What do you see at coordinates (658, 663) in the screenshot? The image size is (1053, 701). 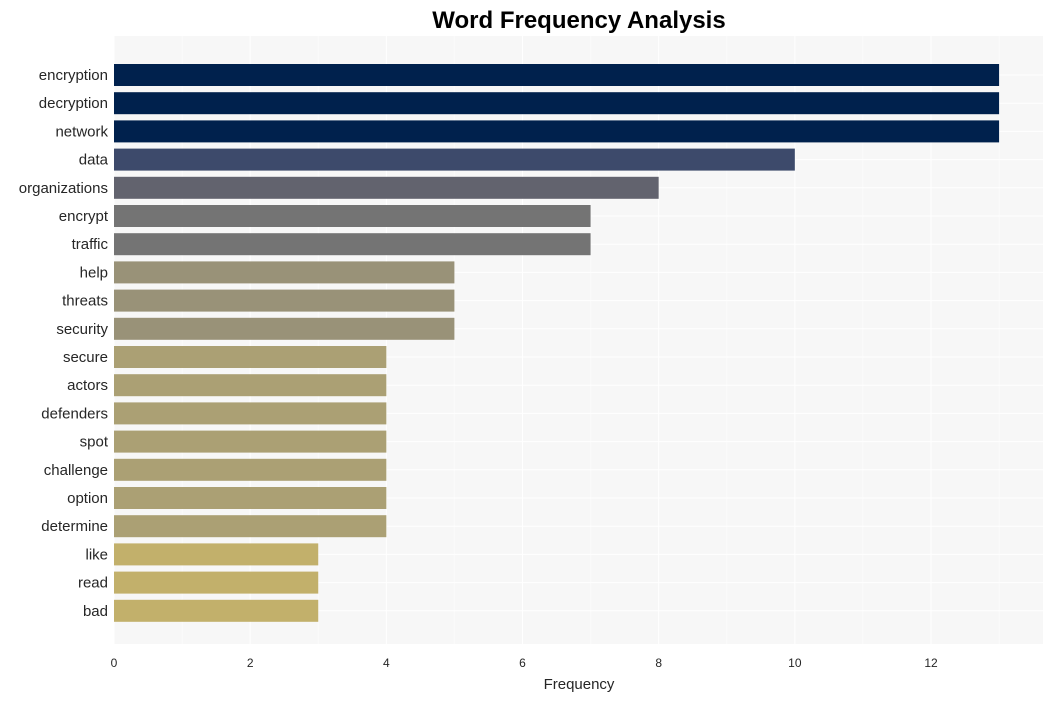 I see `x-tick-label: 8` at bounding box center [658, 663].